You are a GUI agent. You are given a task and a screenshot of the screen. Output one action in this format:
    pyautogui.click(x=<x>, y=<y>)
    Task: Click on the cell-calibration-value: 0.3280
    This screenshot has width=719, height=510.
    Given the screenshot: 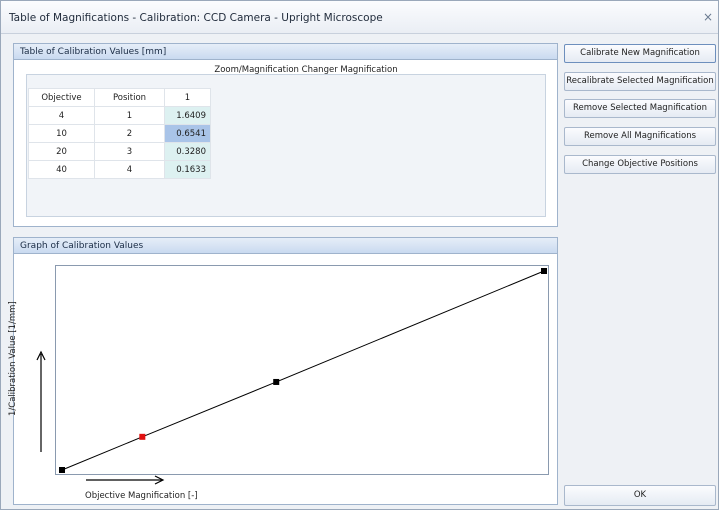 What is the action you would take?
    pyautogui.click(x=187, y=151)
    